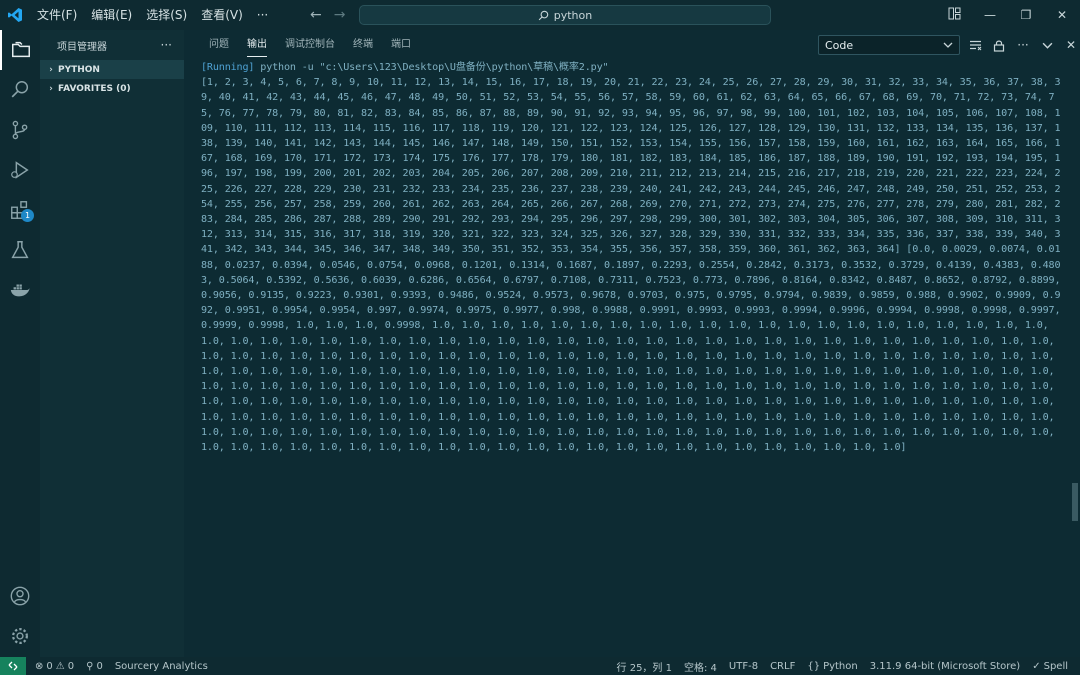  I want to click on maximize-panel-chevron-icon, so click(1047, 45).